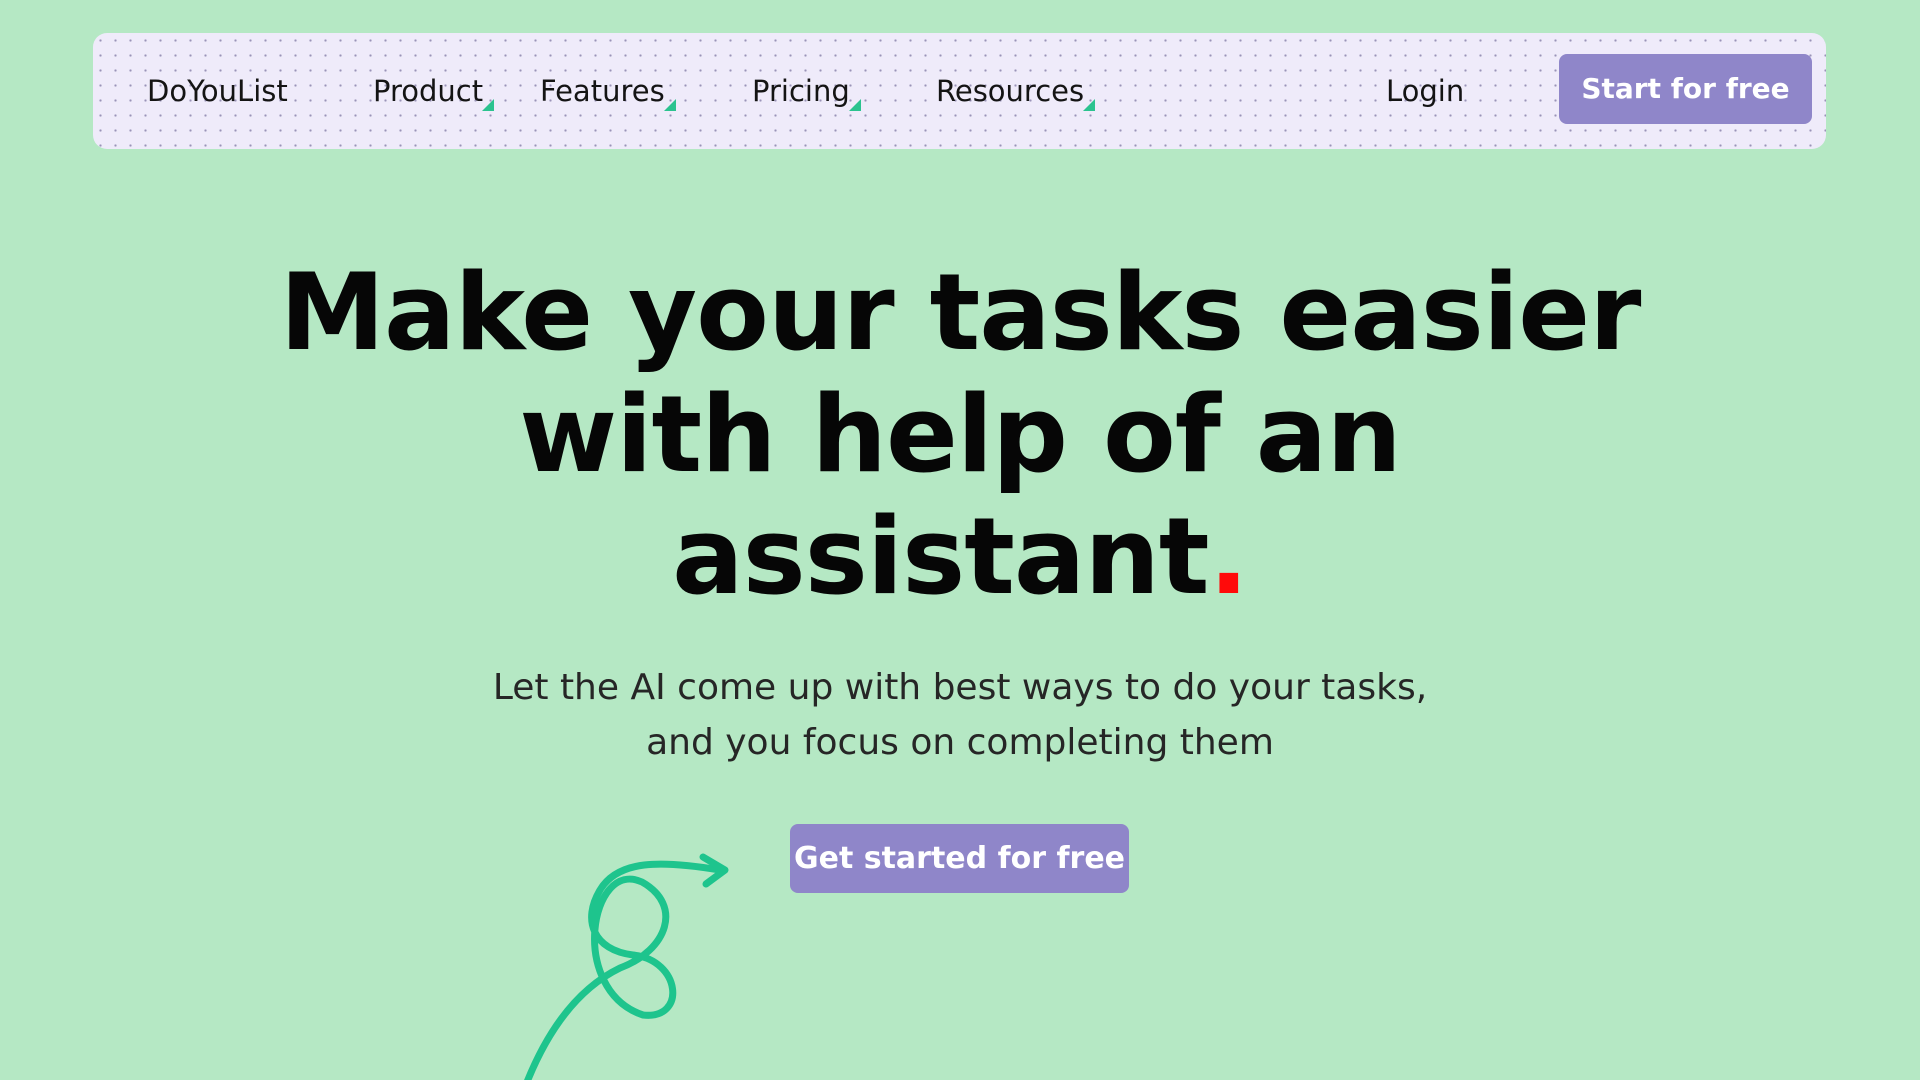 This screenshot has height=1080, width=1920. I want to click on nav-item-label: Product, so click(428, 91).